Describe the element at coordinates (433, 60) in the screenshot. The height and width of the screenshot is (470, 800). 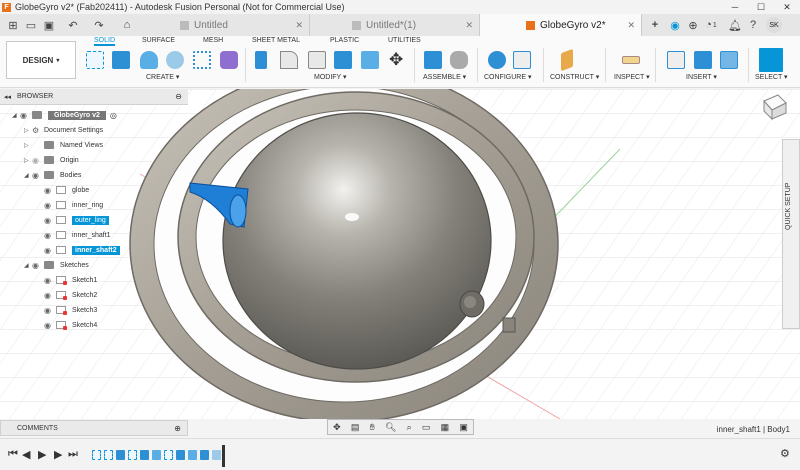
I see `new-component-icon` at that location.